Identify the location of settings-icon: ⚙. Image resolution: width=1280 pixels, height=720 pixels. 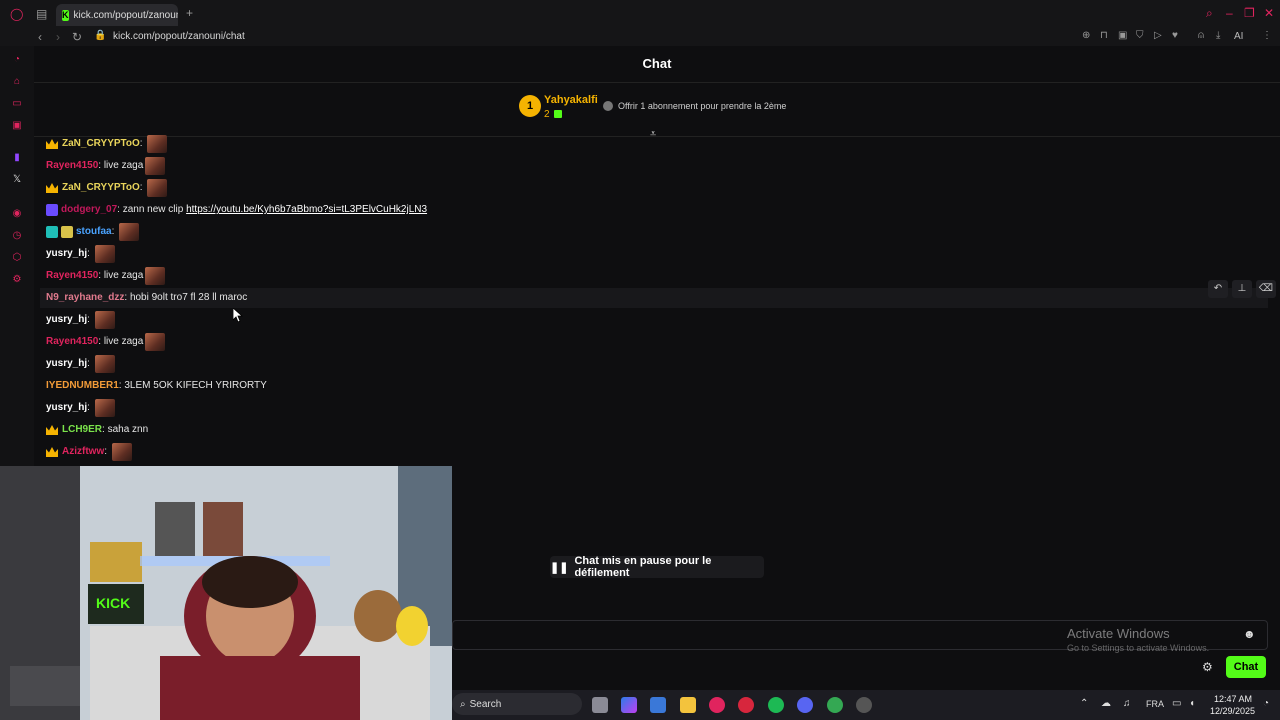
(17, 280).